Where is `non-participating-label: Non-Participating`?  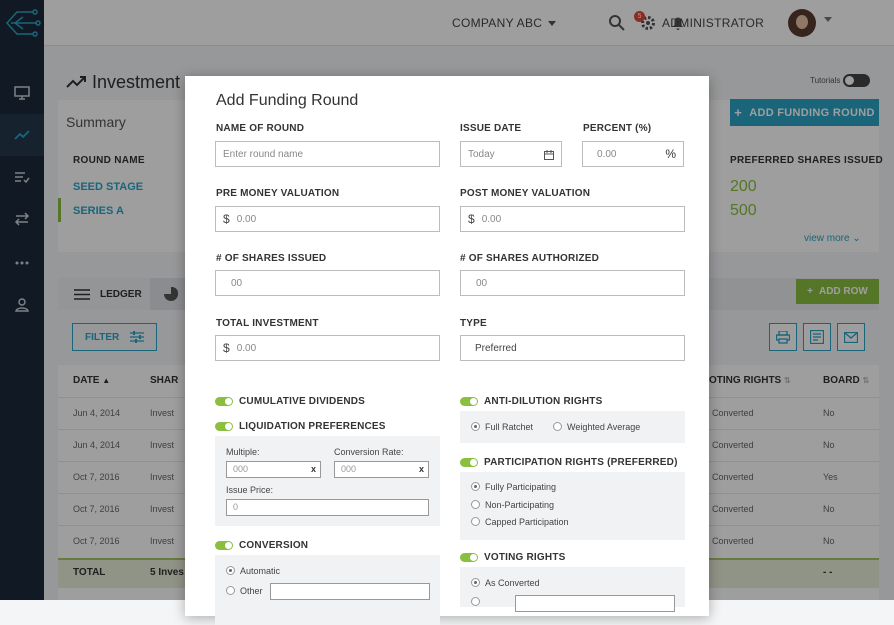 non-participating-label: Non-Participating is located at coordinates (520, 505).